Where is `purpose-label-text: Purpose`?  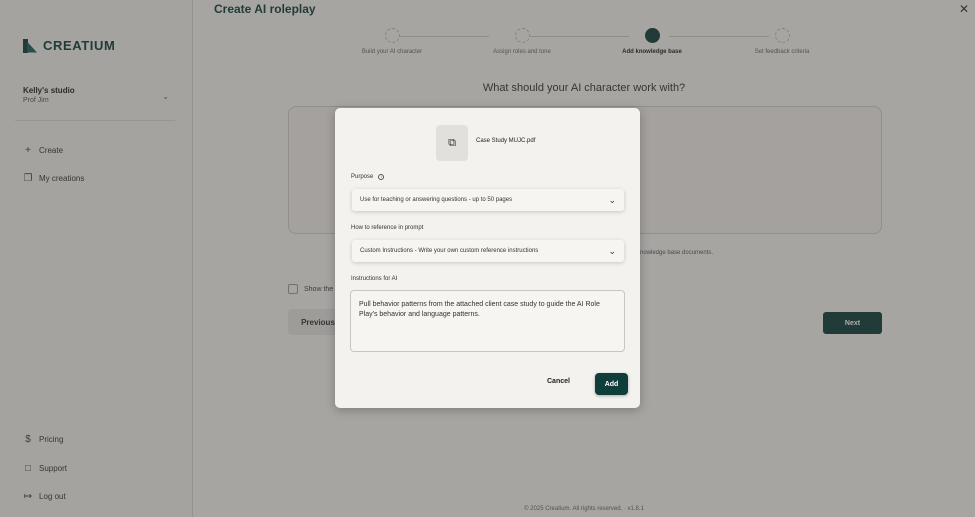 purpose-label-text: Purpose is located at coordinates (362, 177).